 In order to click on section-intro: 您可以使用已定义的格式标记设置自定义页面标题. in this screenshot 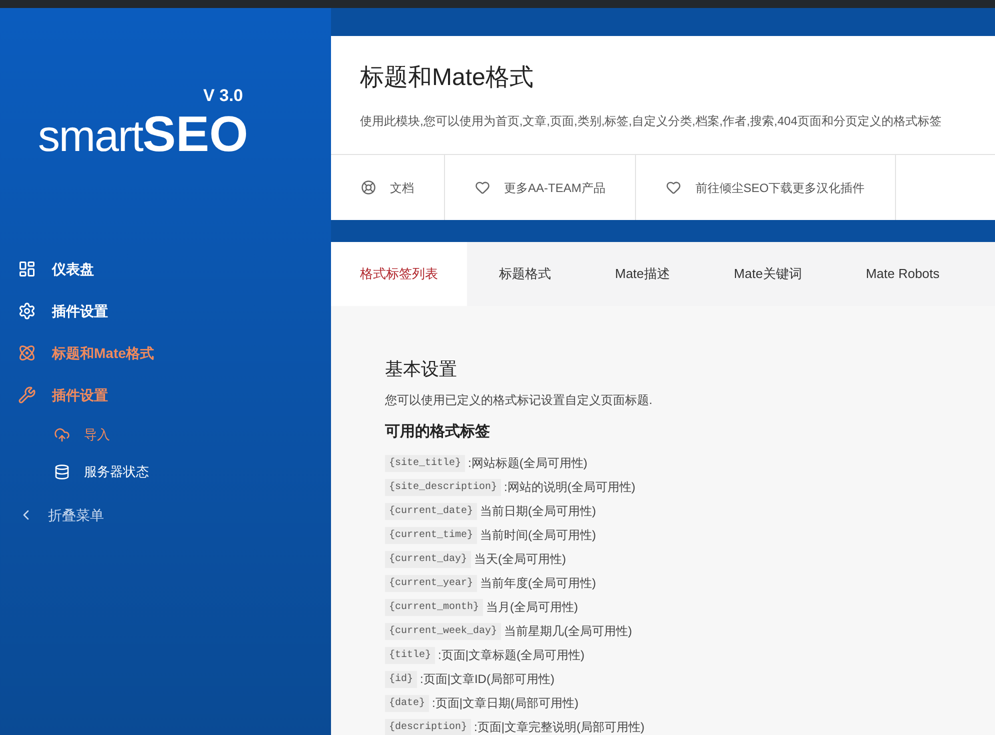, I will do `click(519, 400)`.